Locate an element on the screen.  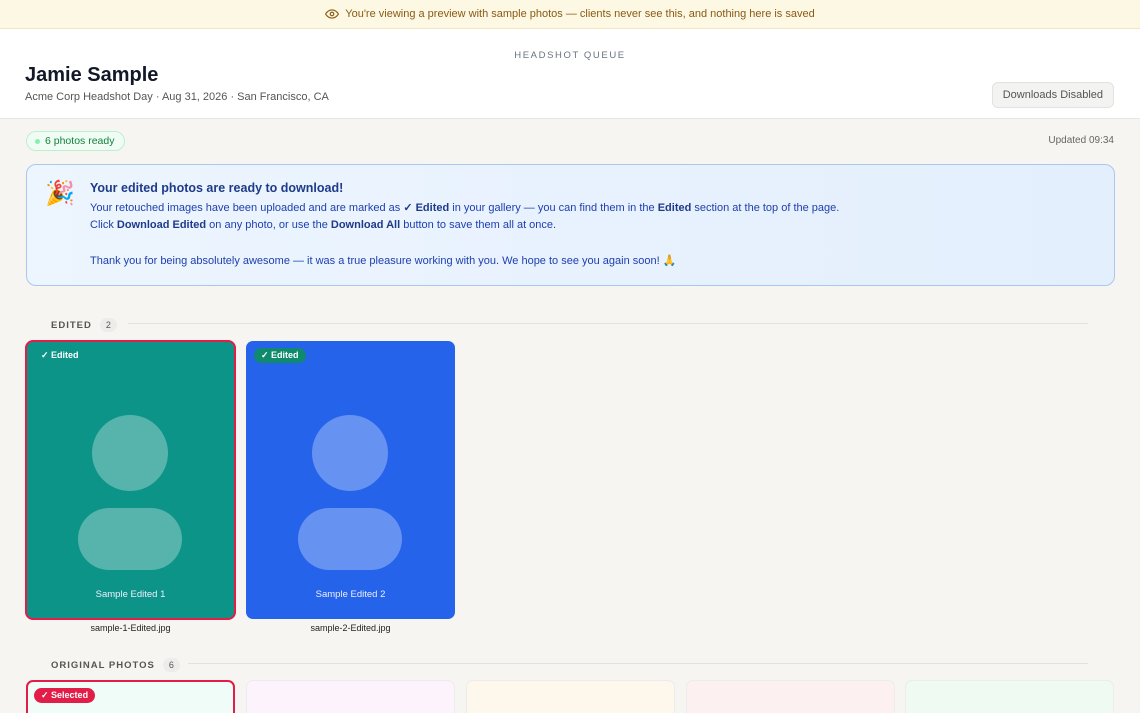
edited-count-badge: 2 is located at coordinates (108, 325).